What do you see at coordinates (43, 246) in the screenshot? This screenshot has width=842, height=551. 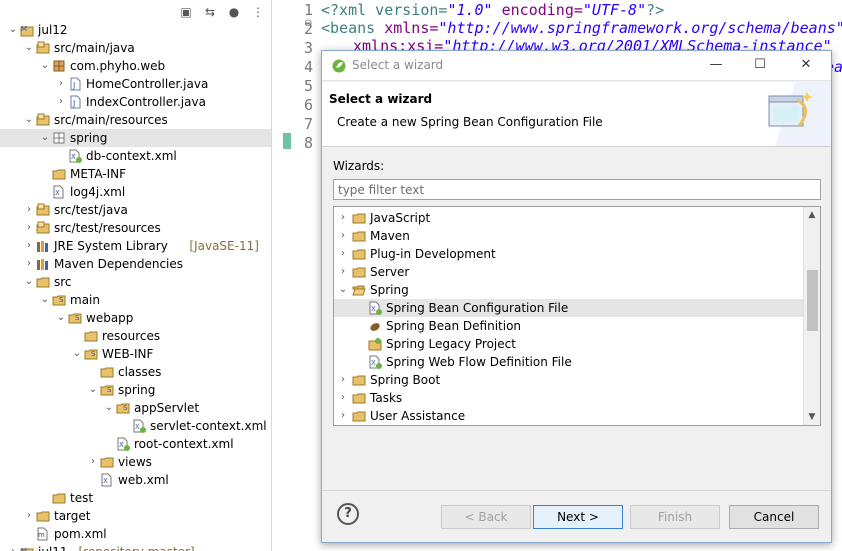 I see `library-icon` at bounding box center [43, 246].